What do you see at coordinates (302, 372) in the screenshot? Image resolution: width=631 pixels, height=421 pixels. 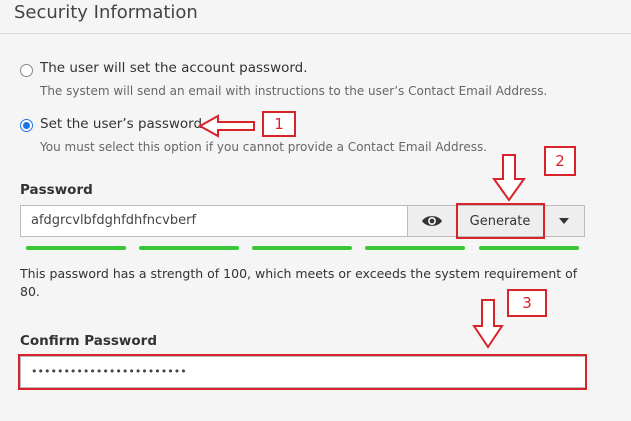 I see `confirm-highlight-box` at bounding box center [302, 372].